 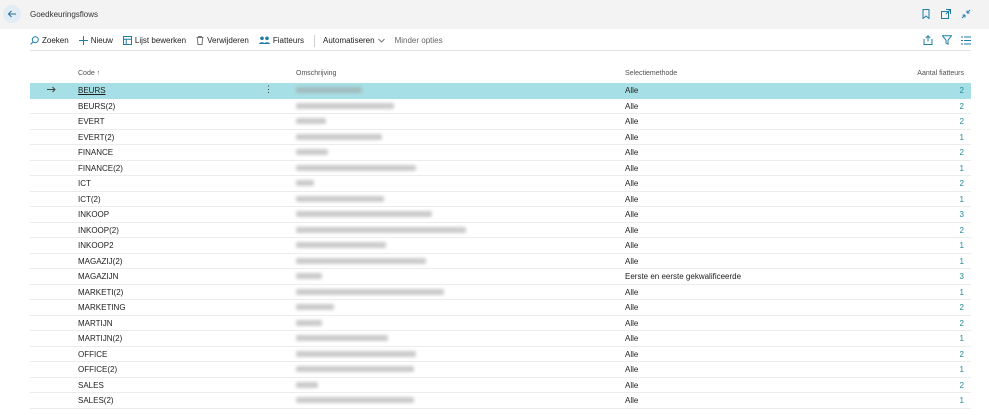 I want to click on automate-menu: Automatiseren, so click(x=354, y=40).